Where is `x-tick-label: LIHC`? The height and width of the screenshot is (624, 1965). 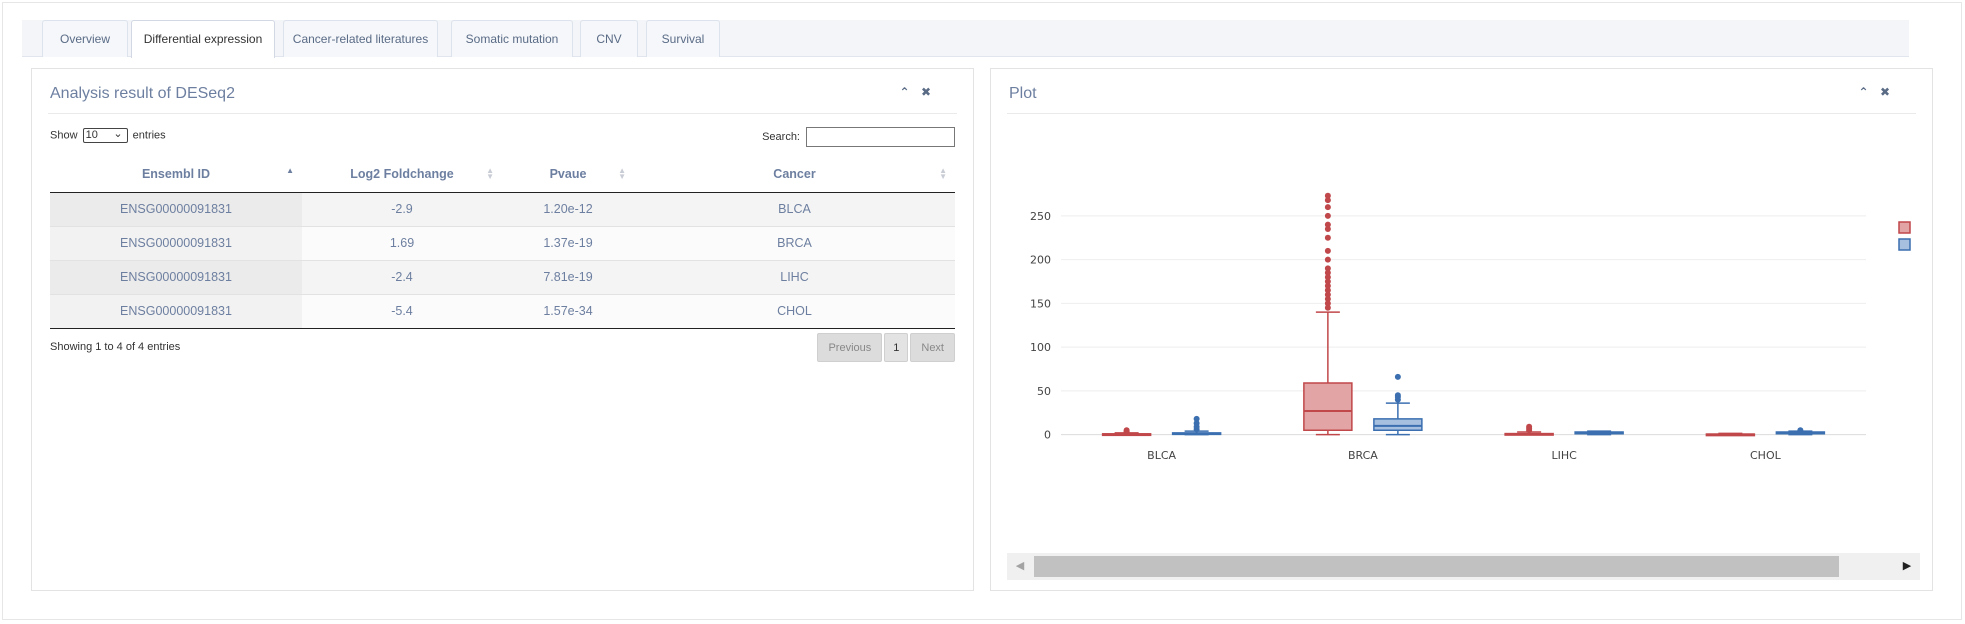 x-tick-label: LIHC is located at coordinates (1564, 455).